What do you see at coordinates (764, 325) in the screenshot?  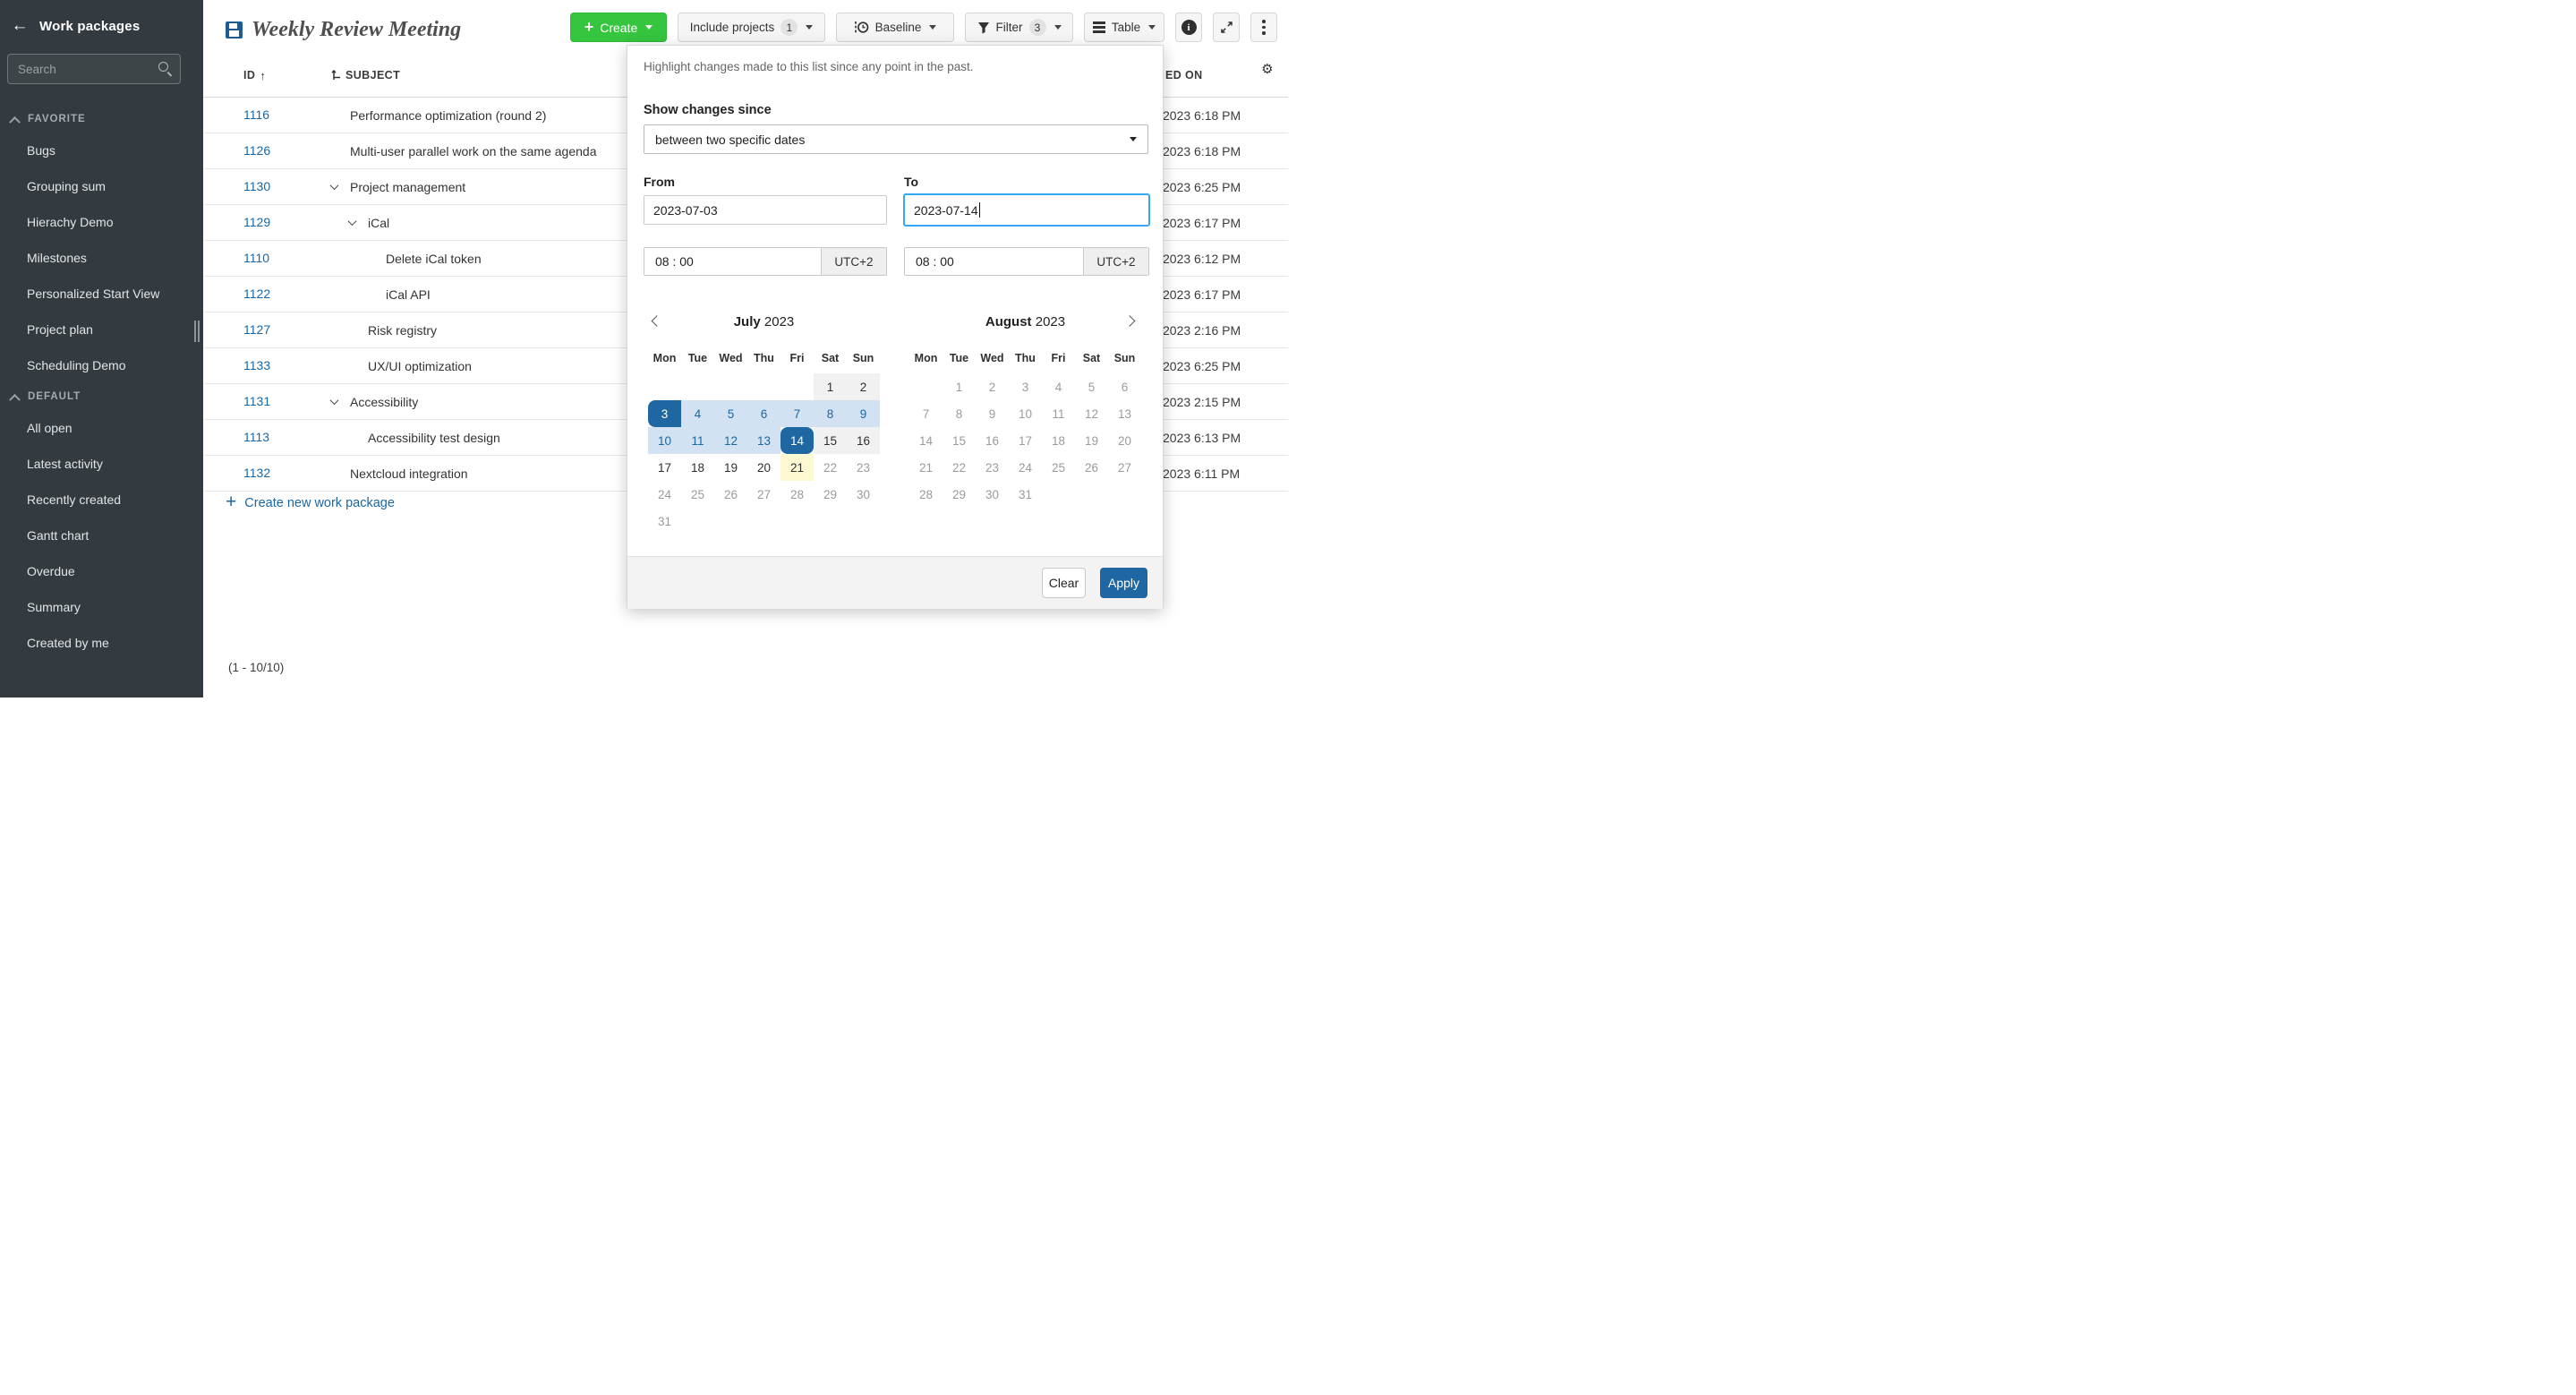 I see `calendar-july-title: July 2023` at bounding box center [764, 325].